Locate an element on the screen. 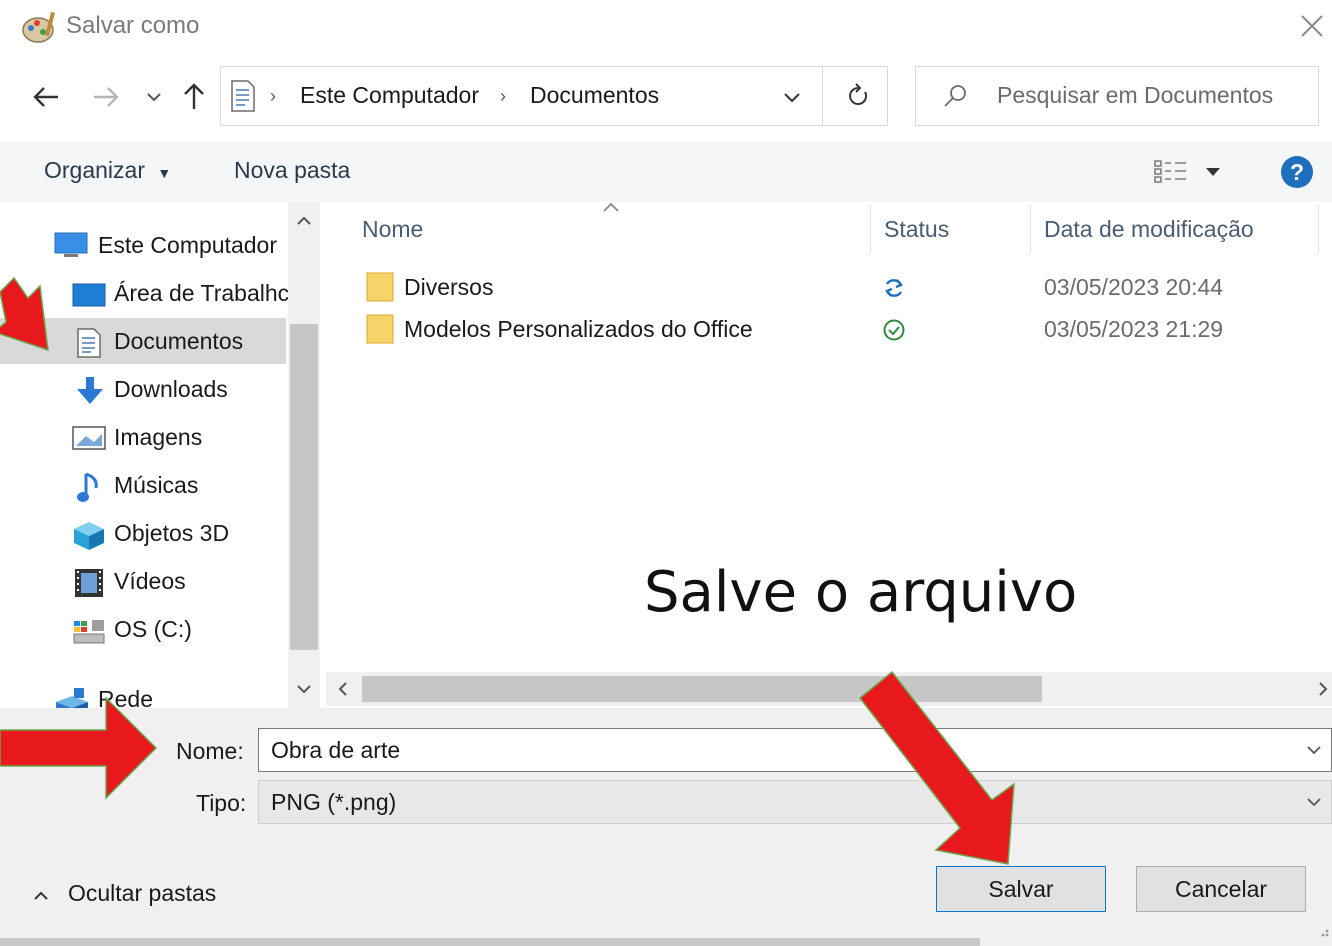  tutorial-annotation-text: Salve o arquivo is located at coordinates (861, 592).